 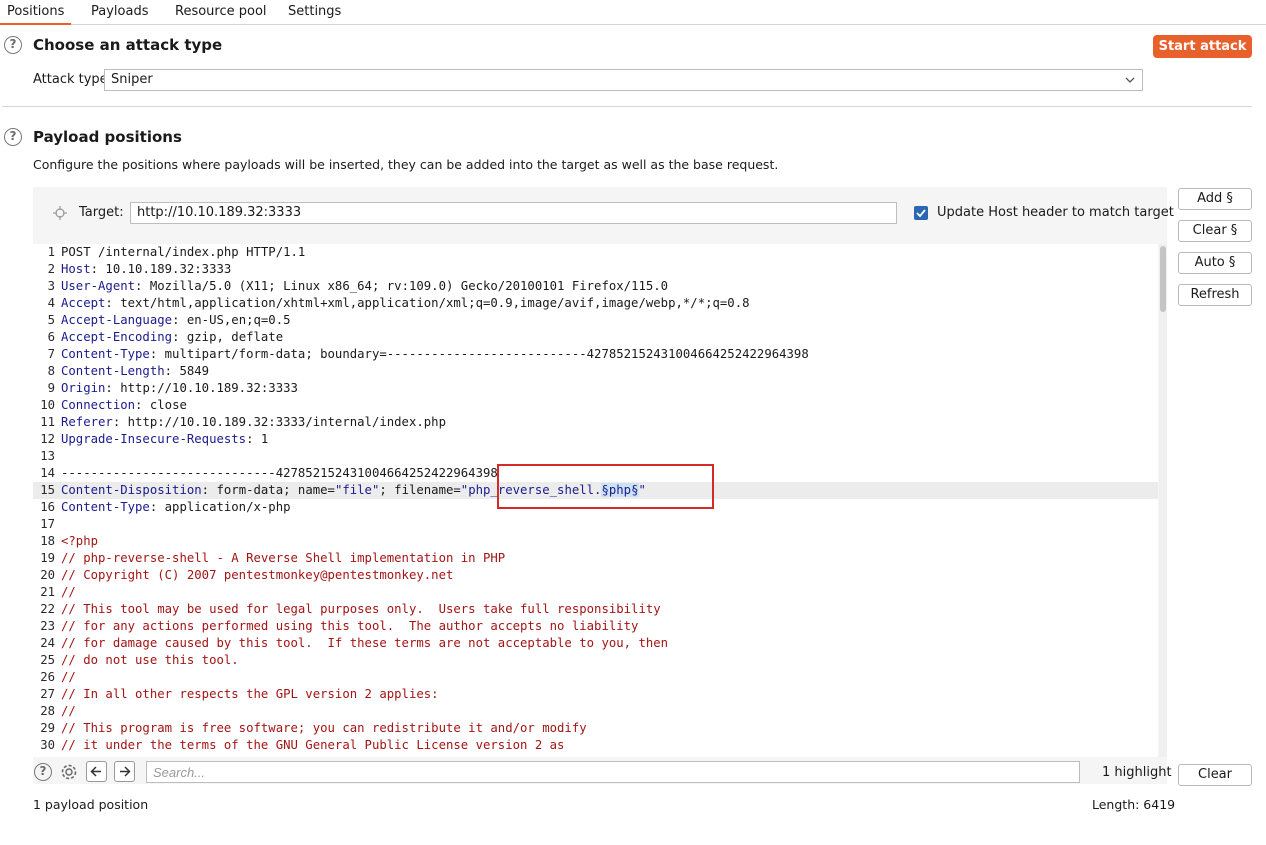 I want to click on line-number: 11, so click(x=47, y=422).